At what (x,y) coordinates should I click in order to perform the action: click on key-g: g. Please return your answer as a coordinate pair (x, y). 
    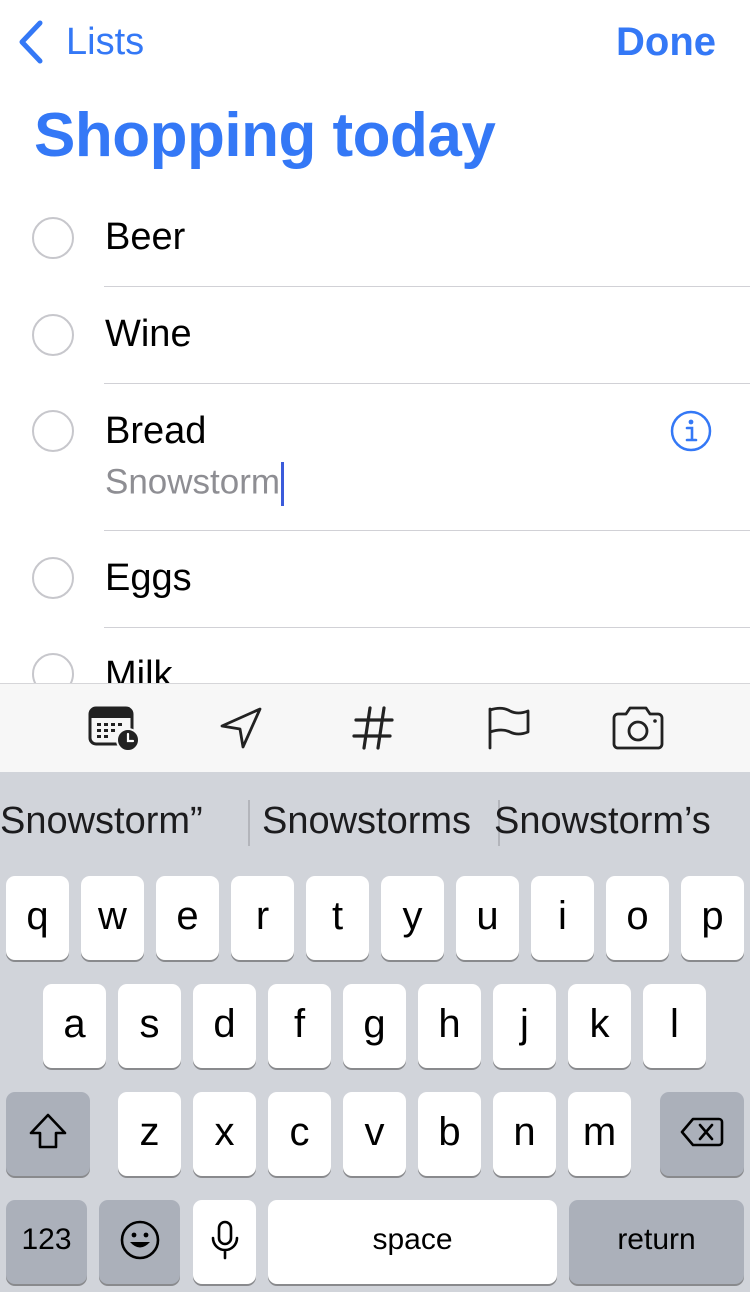
    Looking at the image, I should click on (374, 1026).